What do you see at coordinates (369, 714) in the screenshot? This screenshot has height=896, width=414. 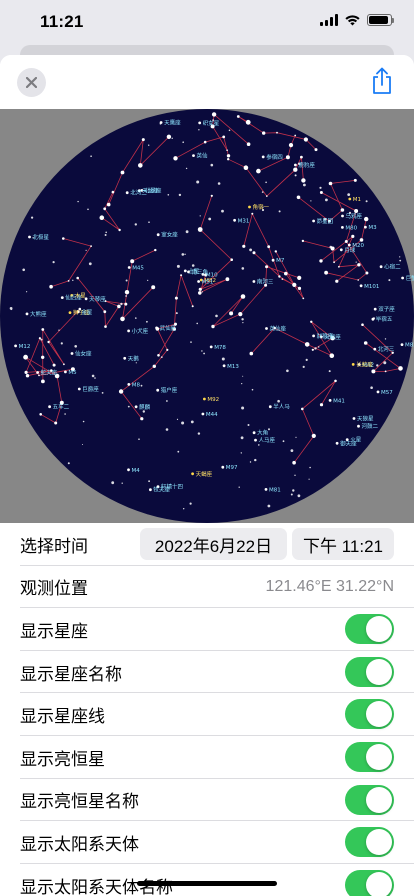 I see `show-constellation-lines-toggle` at bounding box center [369, 714].